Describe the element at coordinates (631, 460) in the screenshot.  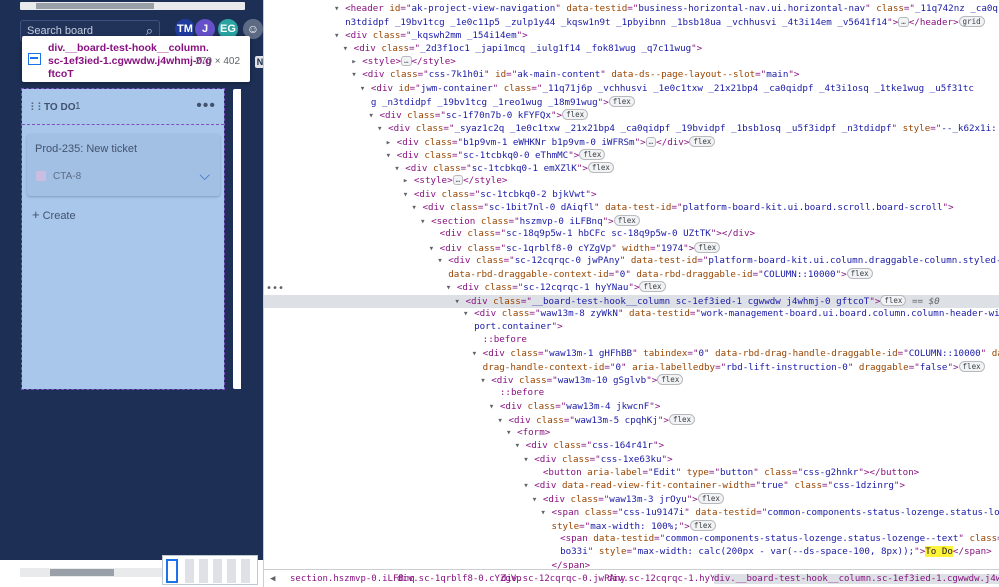
I see `dom-node-line: ▾ <div class="css-1xe63ku">` at that location.